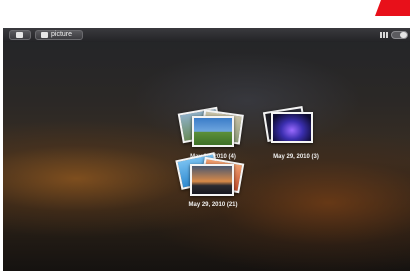  Describe the element at coordinates (44, 35) in the screenshot. I see `folder-icon` at that location.